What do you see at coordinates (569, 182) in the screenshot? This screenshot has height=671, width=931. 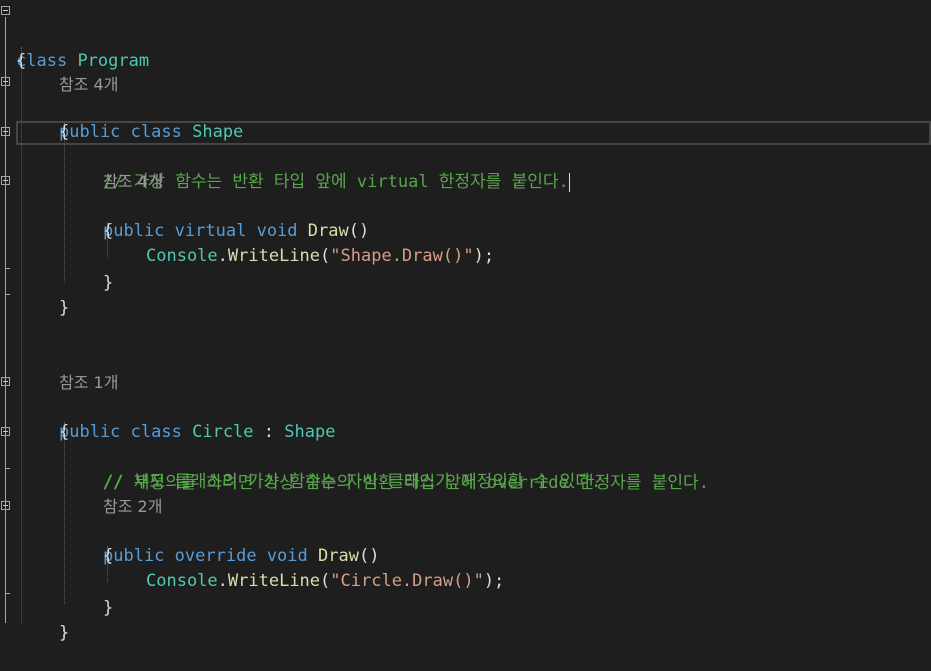 I see `text-caret` at bounding box center [569, 182].